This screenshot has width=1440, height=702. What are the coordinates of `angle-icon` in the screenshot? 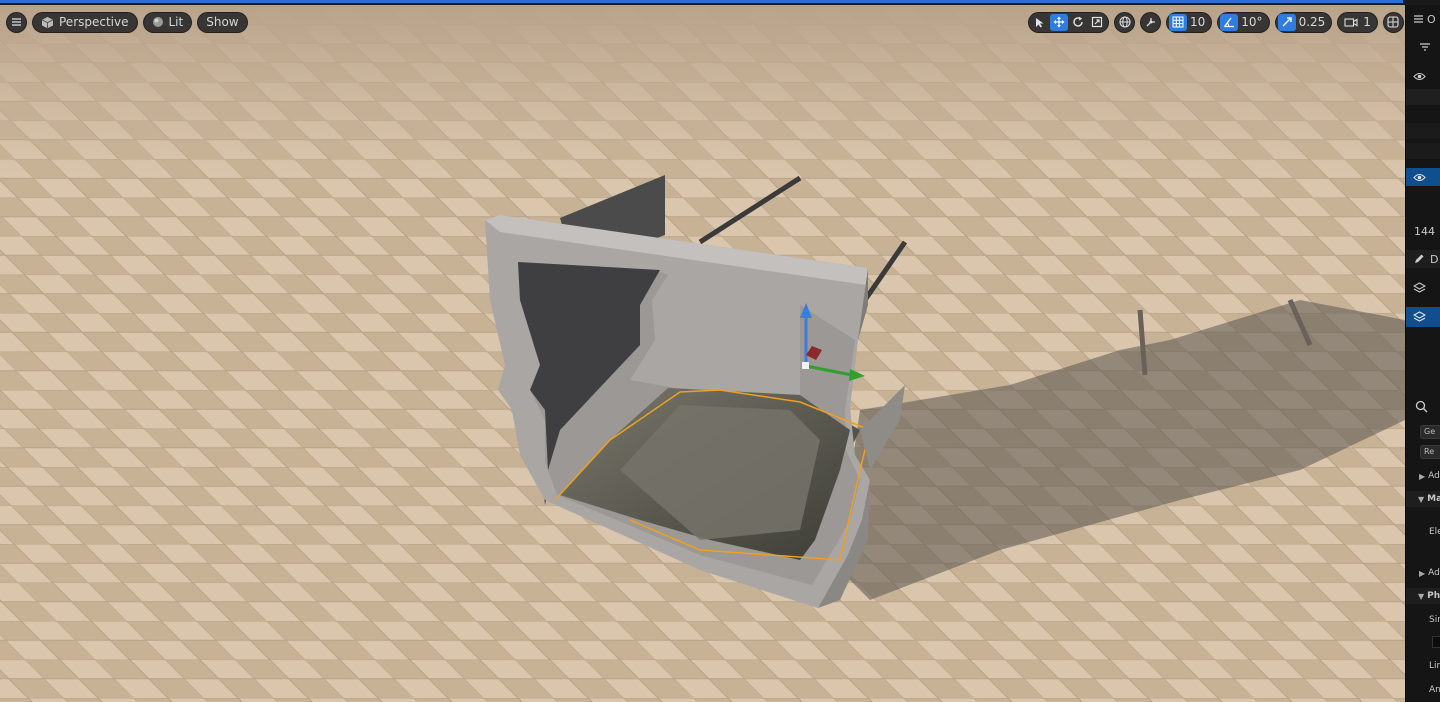 It's located at (1229, 22).